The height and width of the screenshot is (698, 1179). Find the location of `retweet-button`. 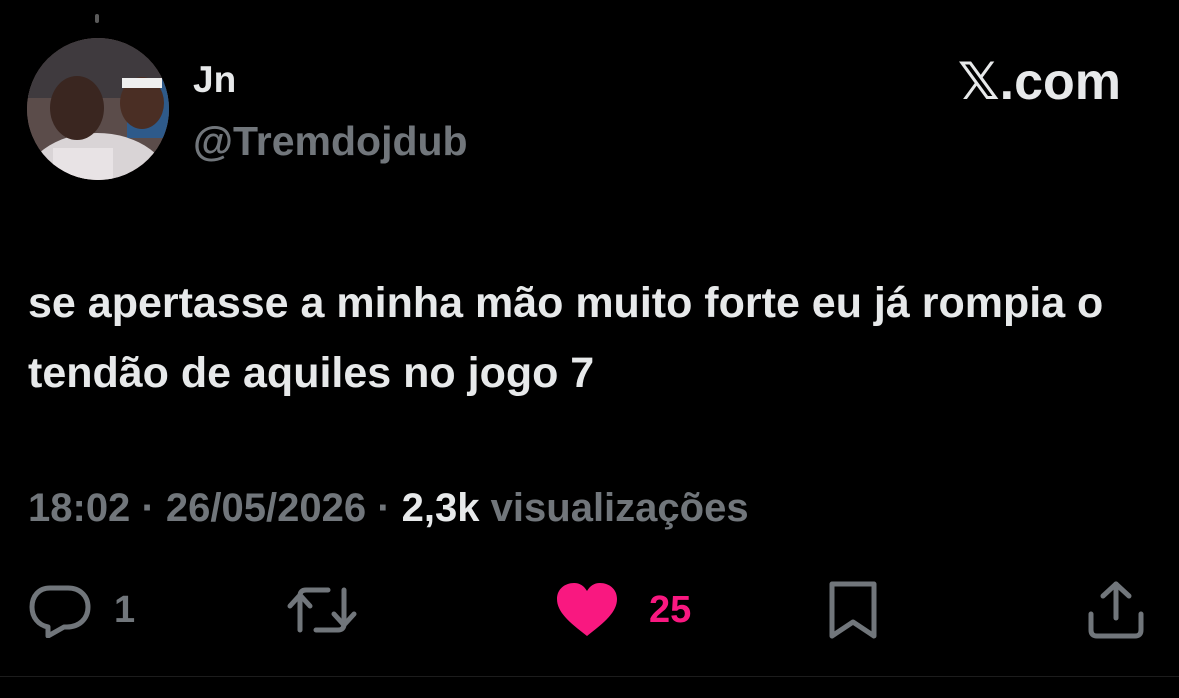

retweet-button is located at coordinates (333, 610).